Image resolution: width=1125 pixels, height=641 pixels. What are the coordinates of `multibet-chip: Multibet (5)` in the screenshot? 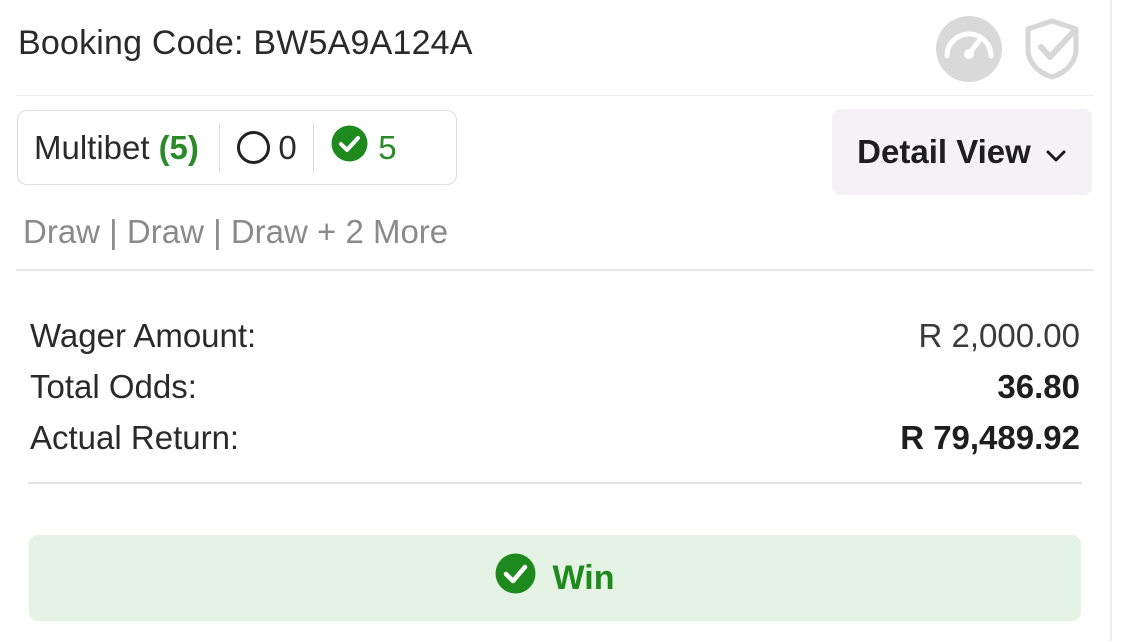 It's located at (118, 147).